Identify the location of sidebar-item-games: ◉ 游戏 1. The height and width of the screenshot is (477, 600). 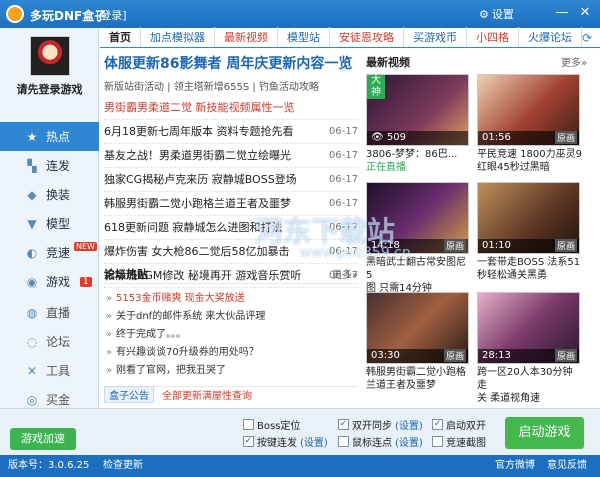
(49, 281).